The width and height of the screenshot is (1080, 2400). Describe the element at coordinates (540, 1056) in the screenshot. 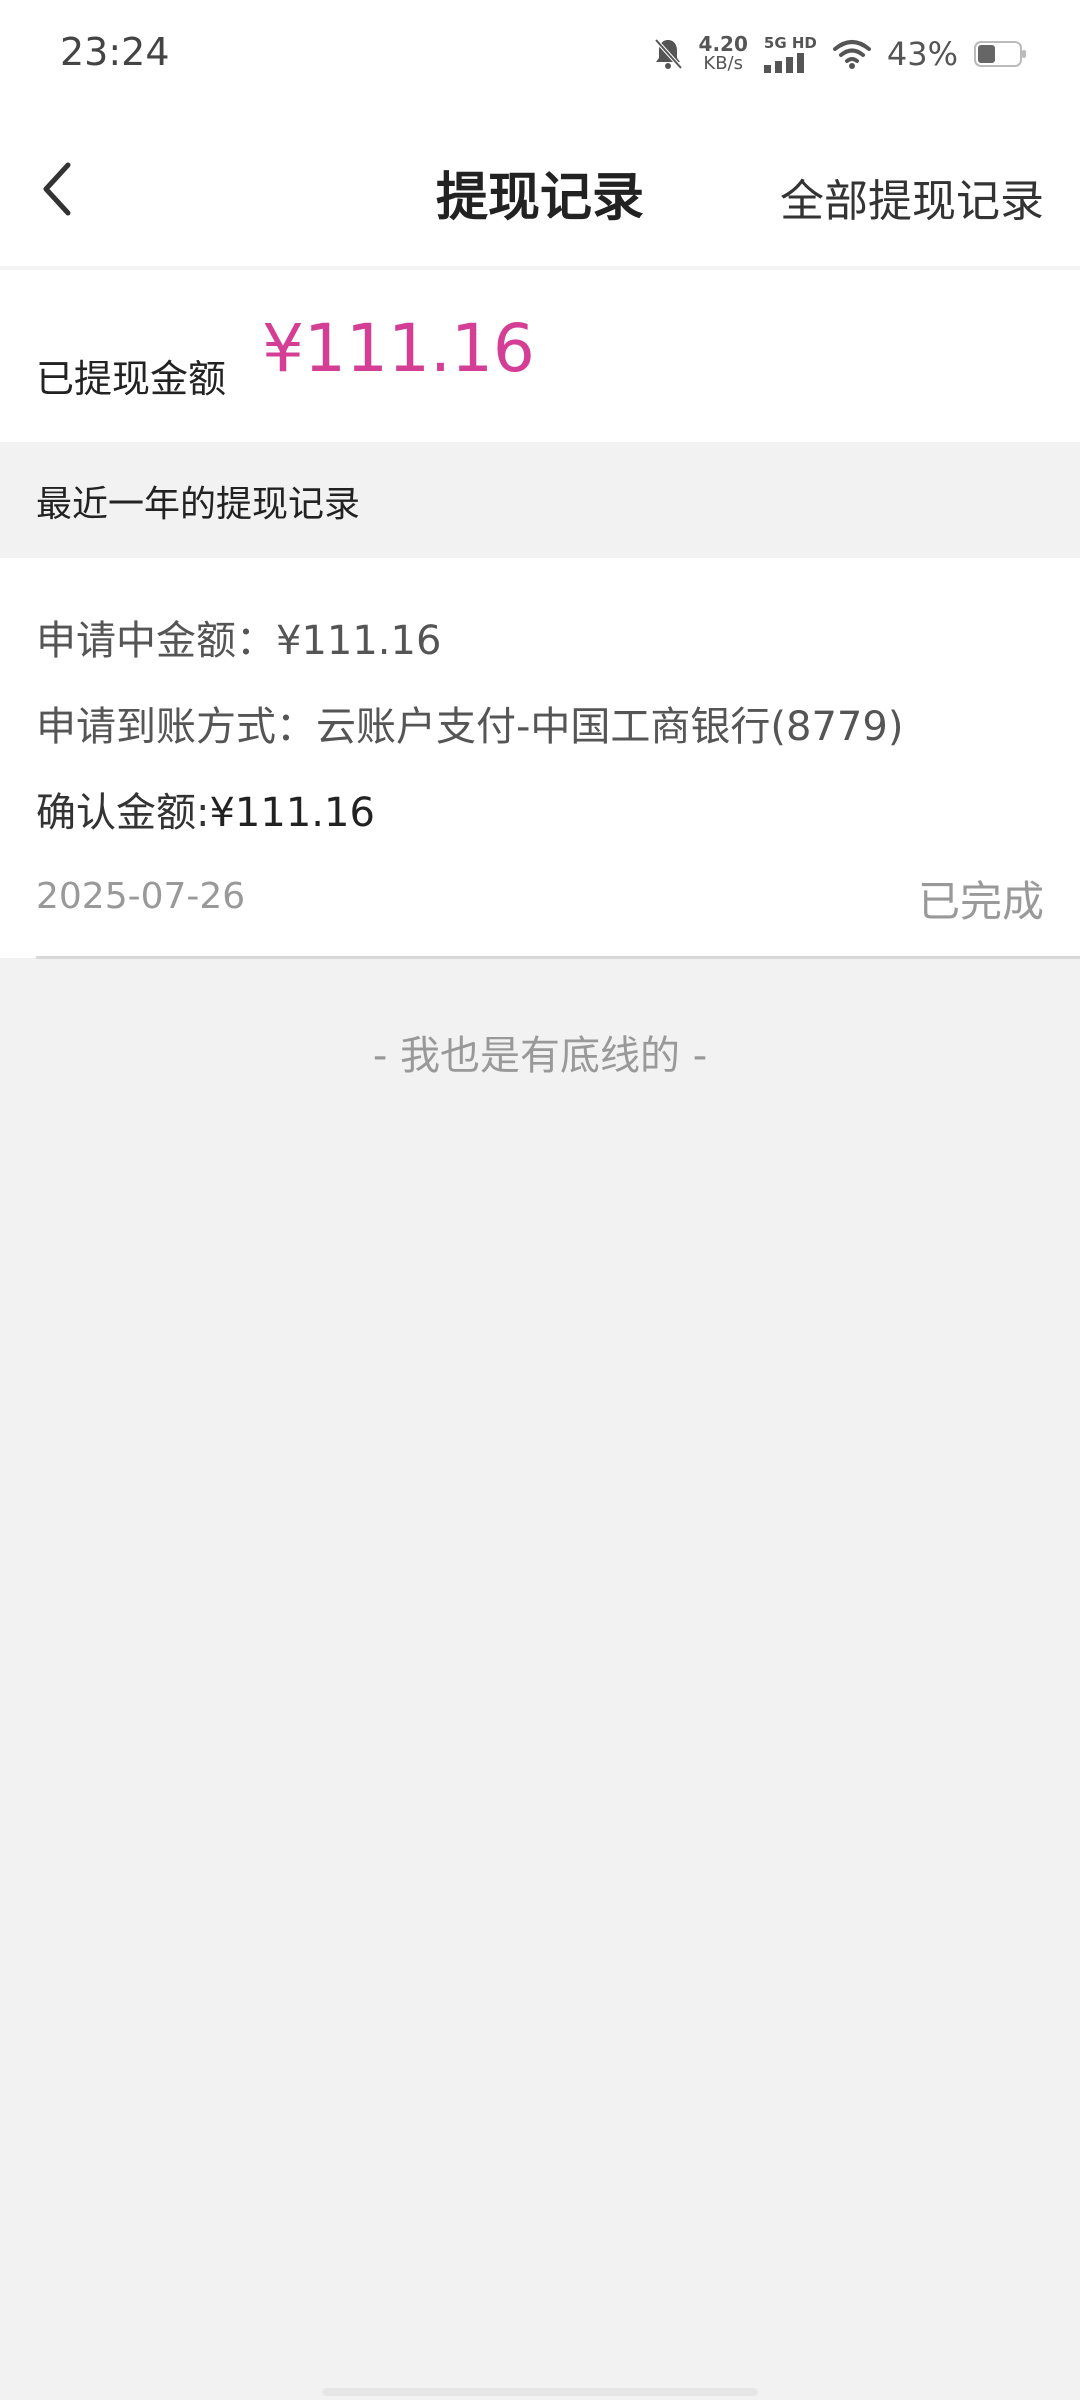

I see `list-end-text: - 我也是有底线的 -` at that location.